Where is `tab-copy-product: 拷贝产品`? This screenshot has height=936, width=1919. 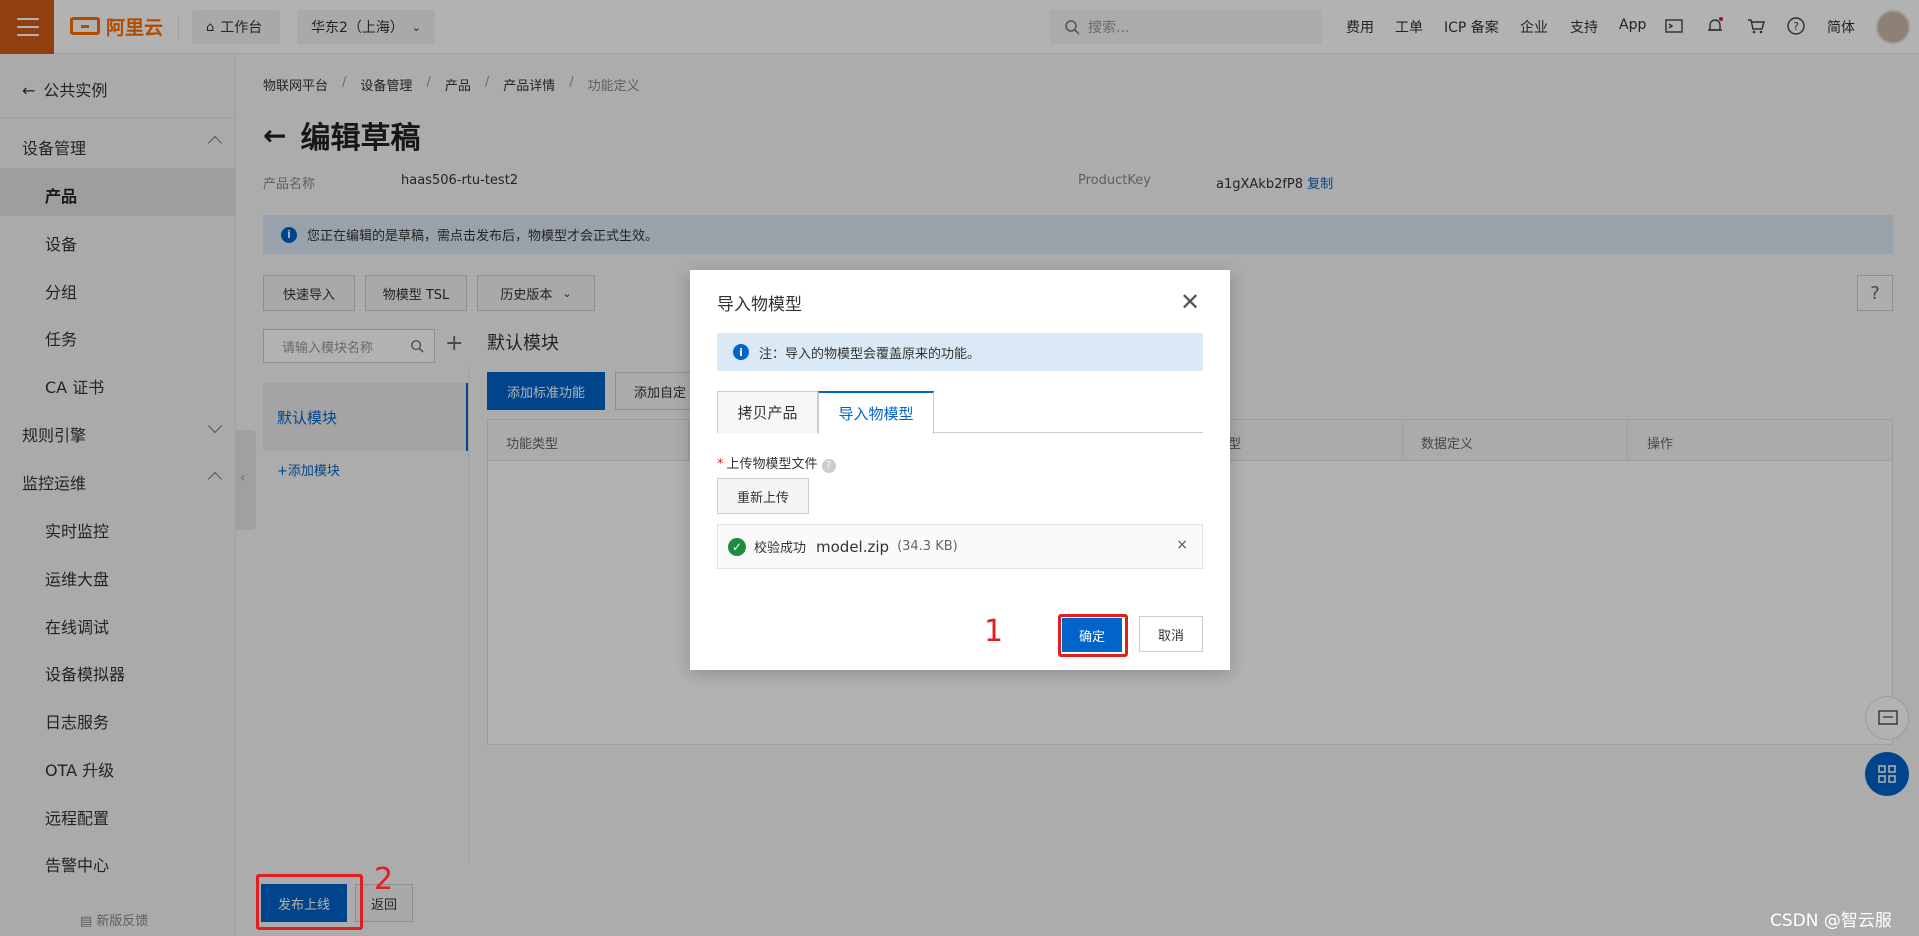 tab-copy-product: 拷贝产品 is located at coordinates (767, 412).